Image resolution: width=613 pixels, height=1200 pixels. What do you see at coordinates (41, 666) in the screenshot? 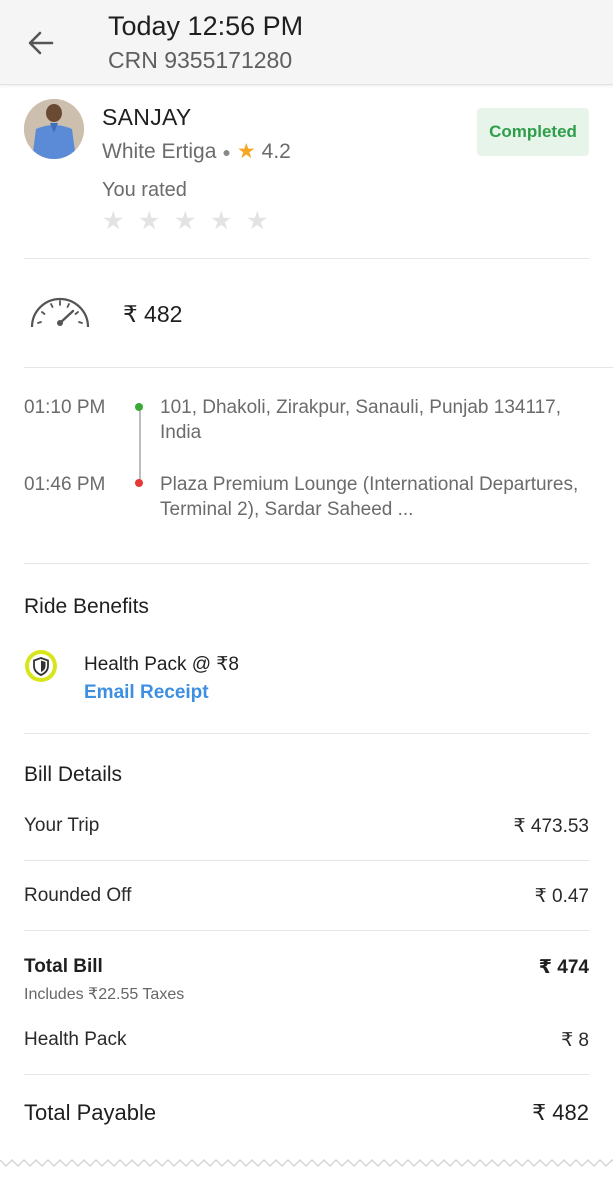
I see `shield-icon` at bounding box center [41, 666].